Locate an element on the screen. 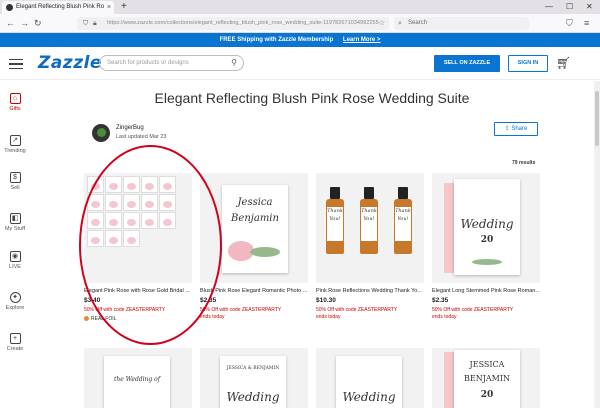 The image size is (600, 408). product-ends: ends today is located at coordinates (444, 317).